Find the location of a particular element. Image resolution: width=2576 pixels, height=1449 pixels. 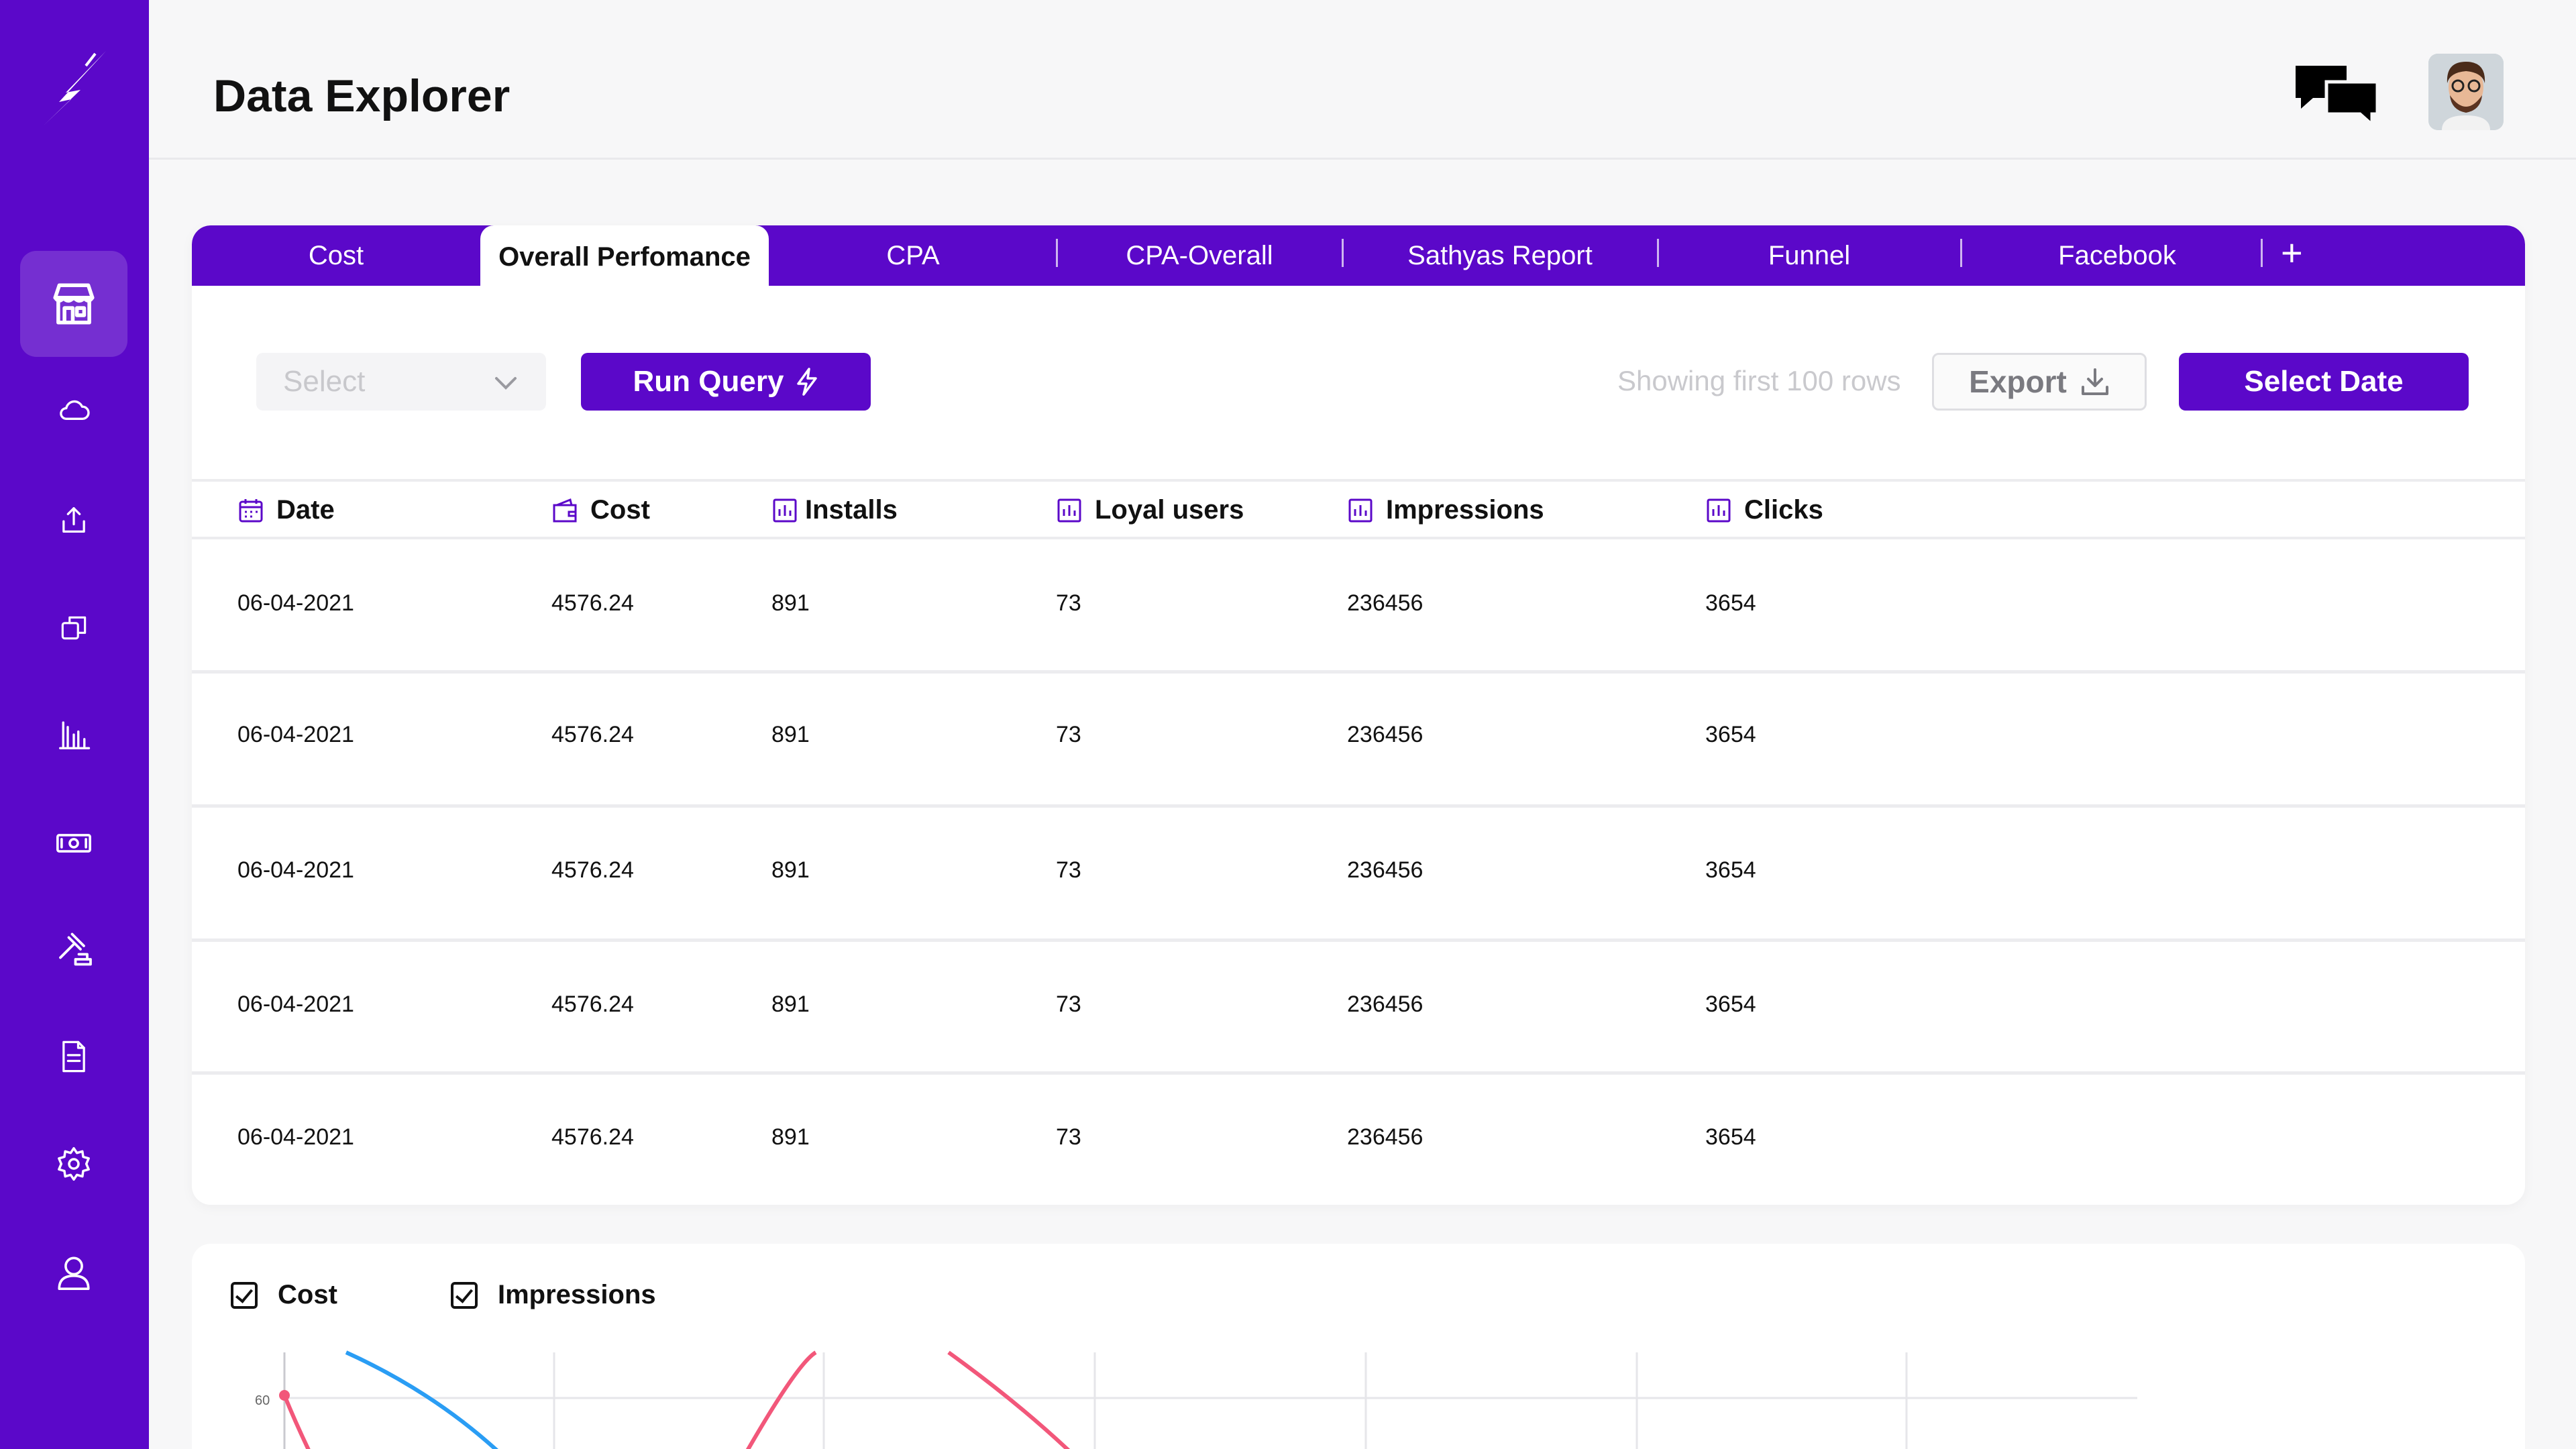

row-count-text: Showing first 100 rows is located at coordinates (1759, 380).